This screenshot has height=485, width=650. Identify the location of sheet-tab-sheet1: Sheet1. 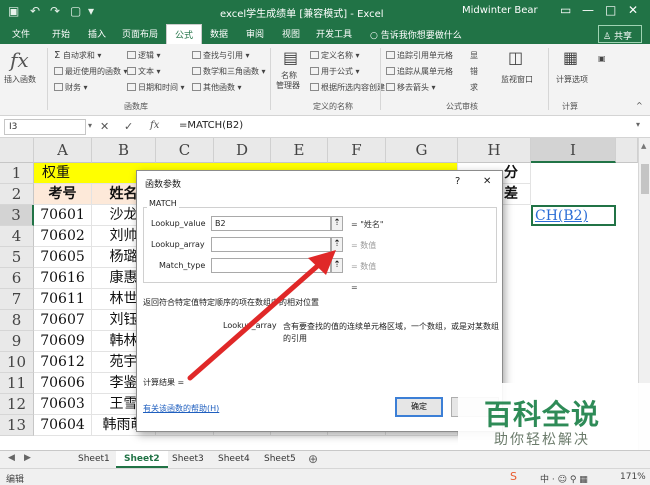
(94, 459).